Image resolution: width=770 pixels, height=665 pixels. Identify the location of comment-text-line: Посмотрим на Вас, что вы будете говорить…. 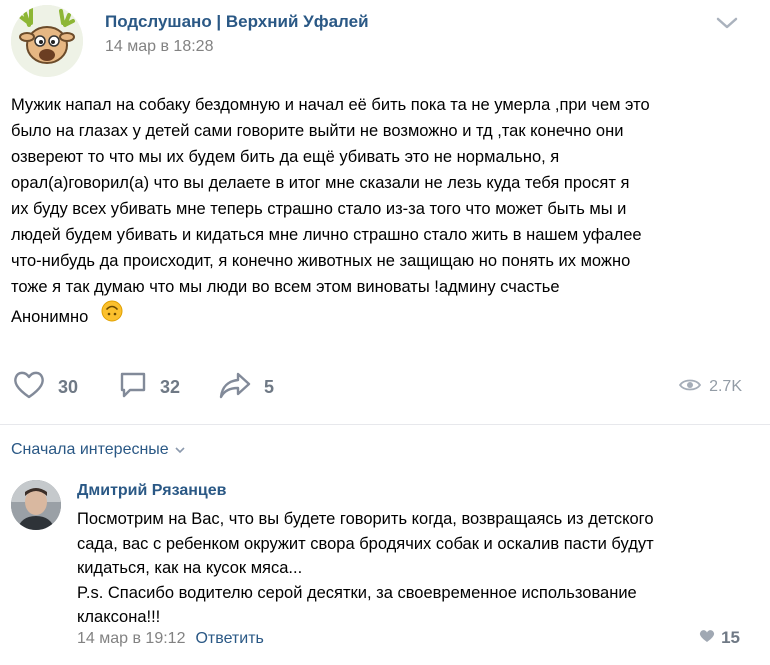
(365, 519).